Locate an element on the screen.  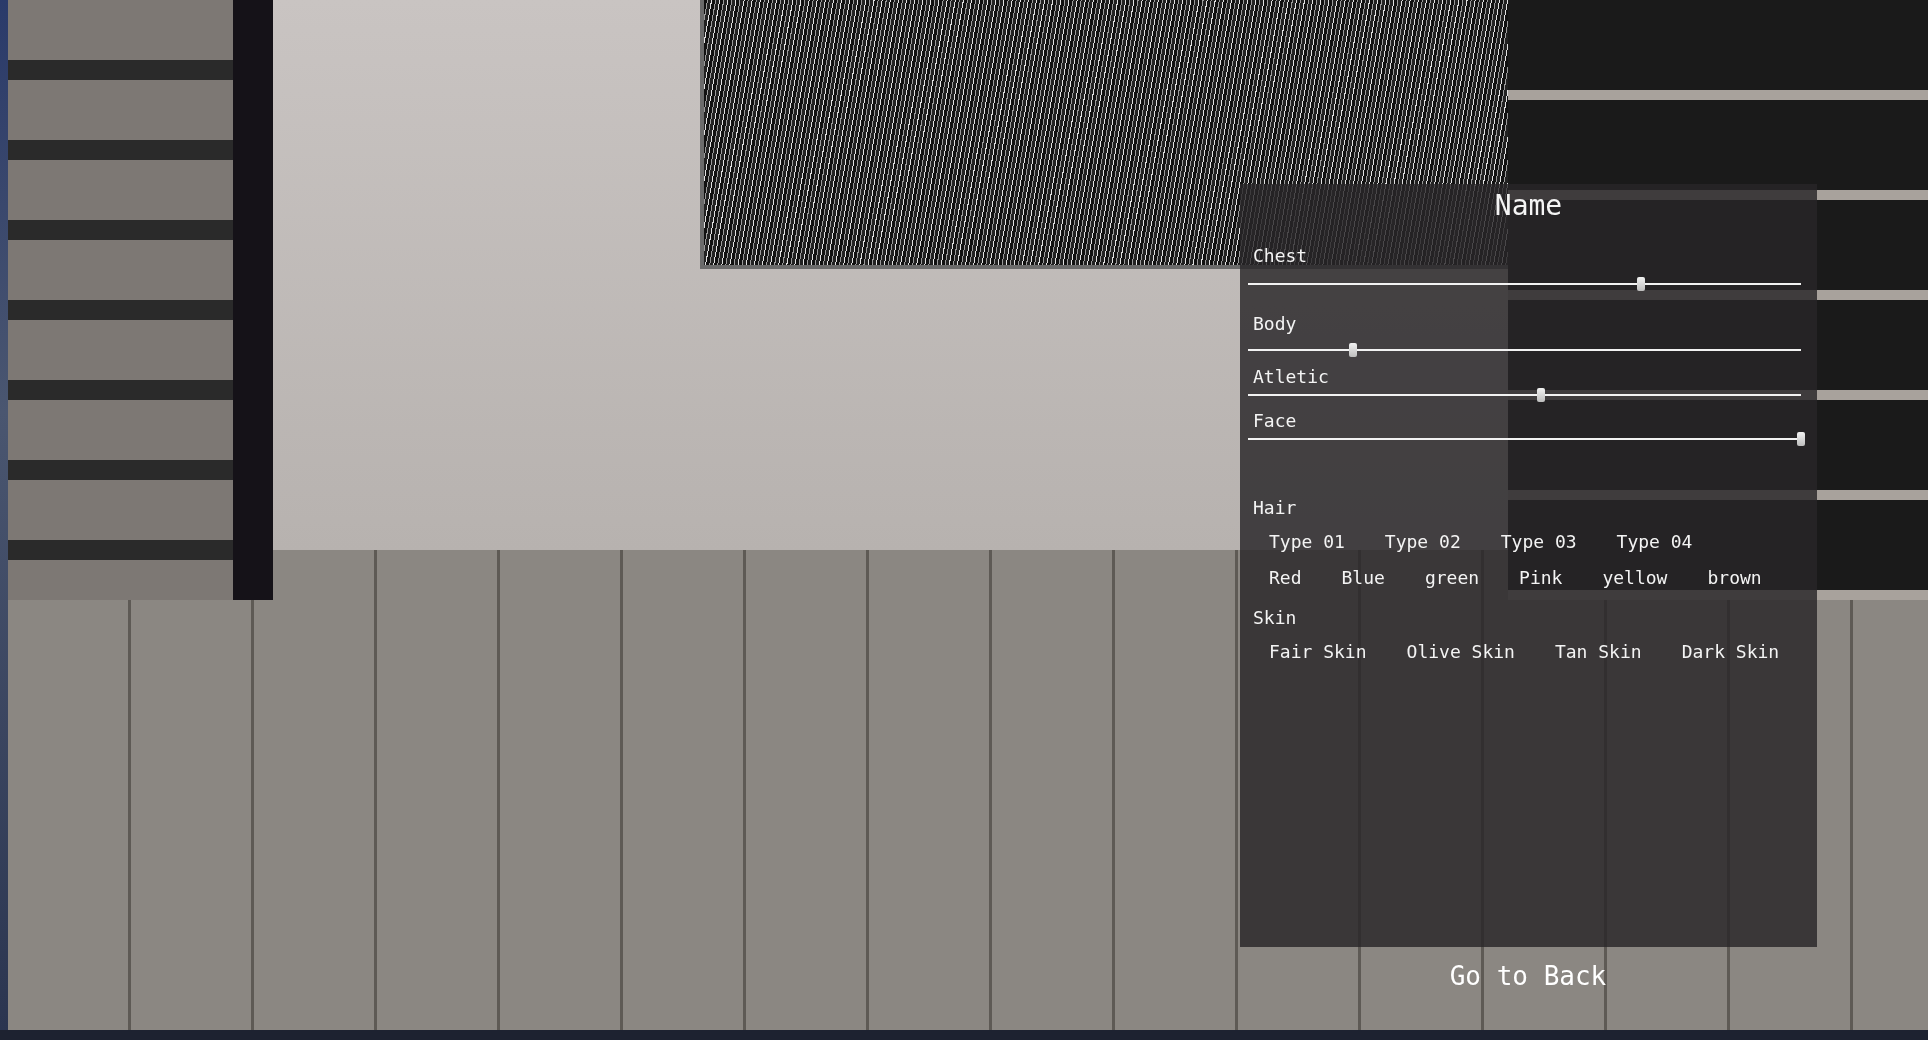
hair-color-option: Red is located at coordinates (1285, 578).